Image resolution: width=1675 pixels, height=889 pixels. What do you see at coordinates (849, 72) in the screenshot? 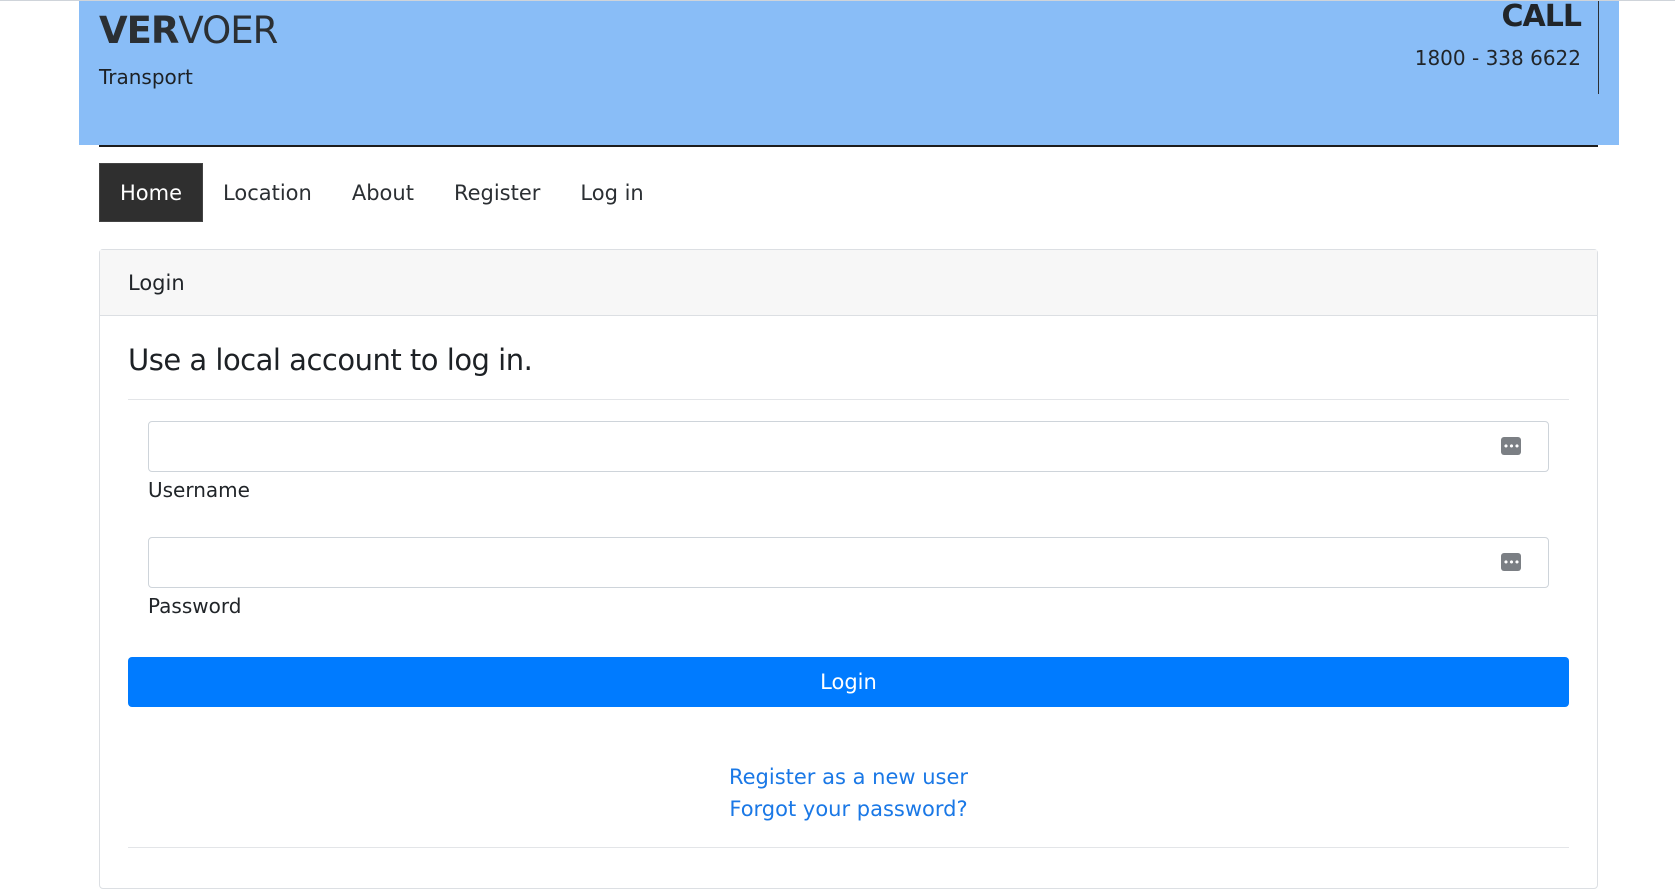
I see `site-header: VERVOER Transport CALL 1800 - 338 6622` at bounding box center [849, 72].